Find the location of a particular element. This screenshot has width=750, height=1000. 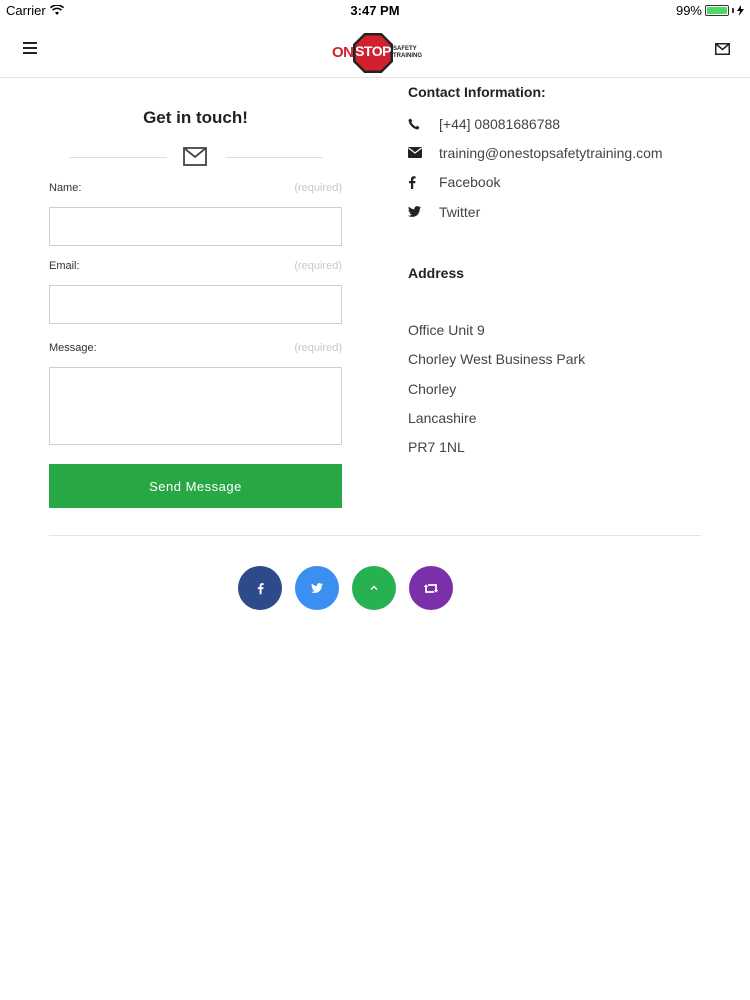

battery-icon is located at coordinates (717, 10).